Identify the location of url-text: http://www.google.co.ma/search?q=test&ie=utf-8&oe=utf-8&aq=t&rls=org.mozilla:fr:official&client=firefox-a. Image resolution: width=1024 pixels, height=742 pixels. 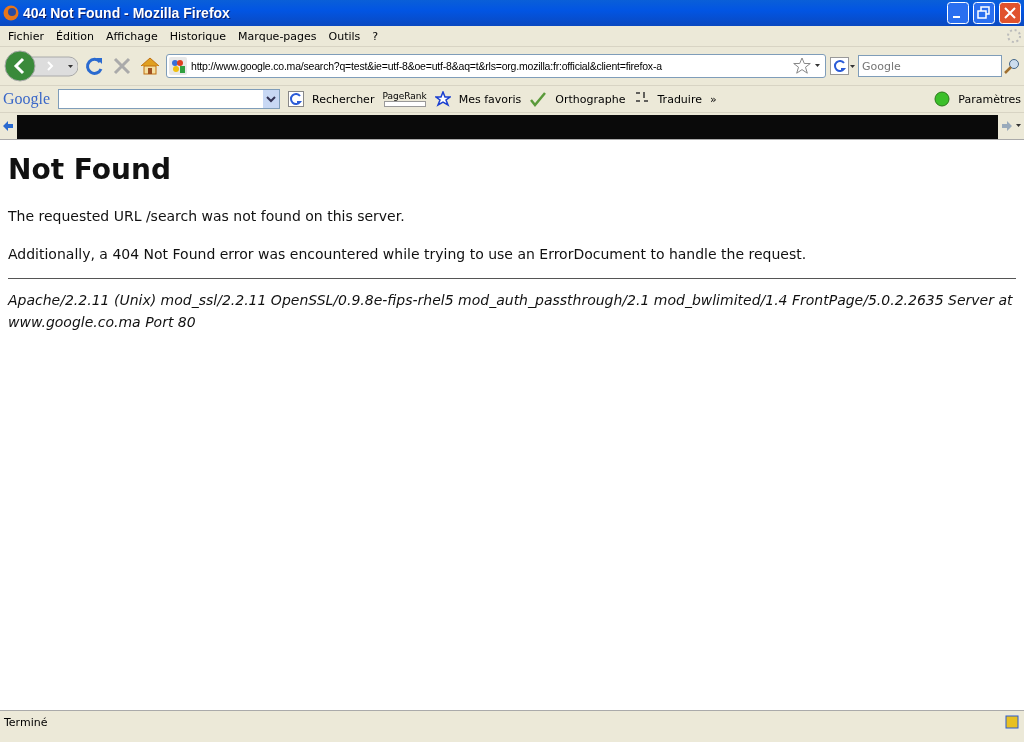
(427, 66).